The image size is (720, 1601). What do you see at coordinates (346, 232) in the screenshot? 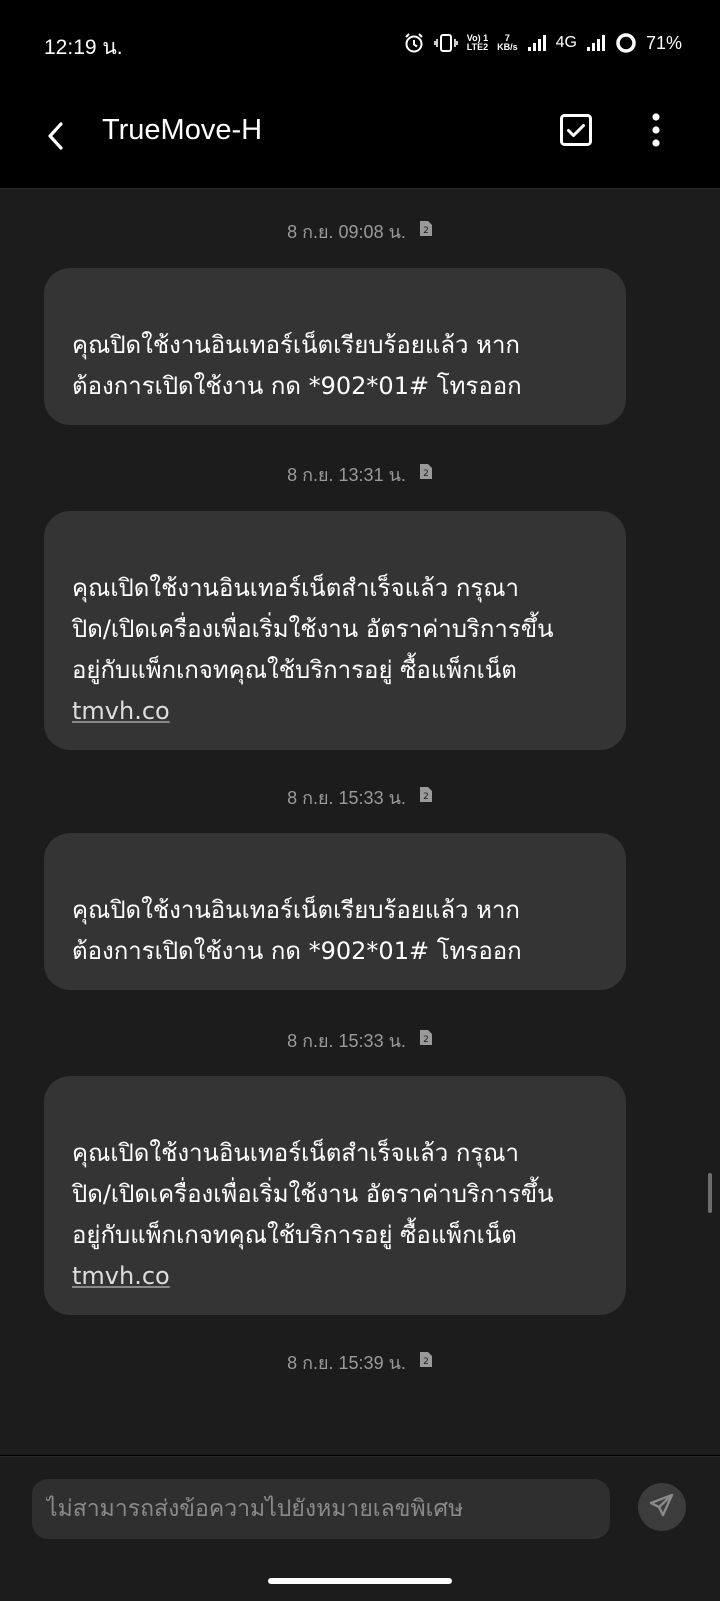
I see `timestamp-text: 8 ก.ย. 09:08 น.` at bounding box center [346, 232].